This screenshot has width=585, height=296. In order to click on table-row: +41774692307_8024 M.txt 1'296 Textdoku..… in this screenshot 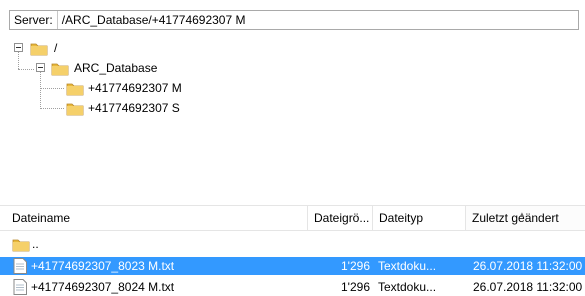, I will do `click(292, 287)`.